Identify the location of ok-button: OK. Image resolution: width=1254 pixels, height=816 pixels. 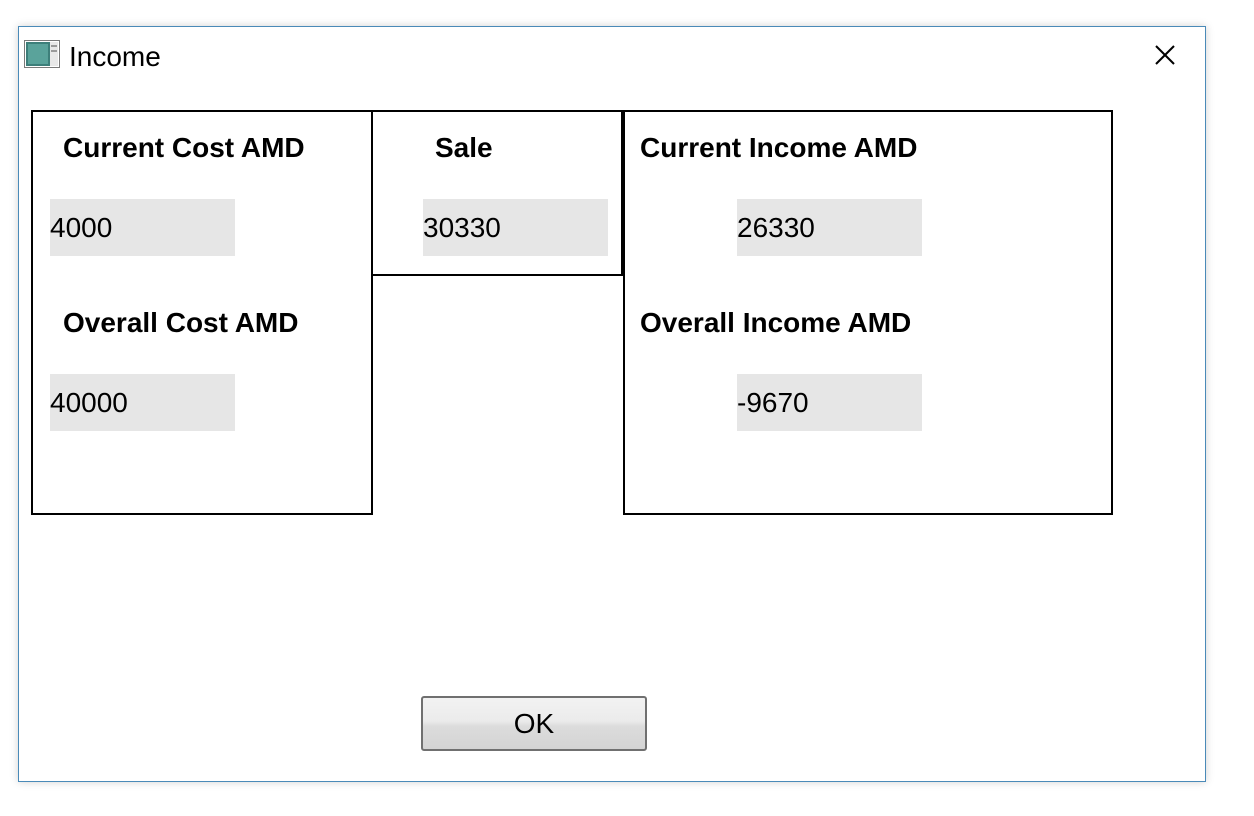
(534, 723).